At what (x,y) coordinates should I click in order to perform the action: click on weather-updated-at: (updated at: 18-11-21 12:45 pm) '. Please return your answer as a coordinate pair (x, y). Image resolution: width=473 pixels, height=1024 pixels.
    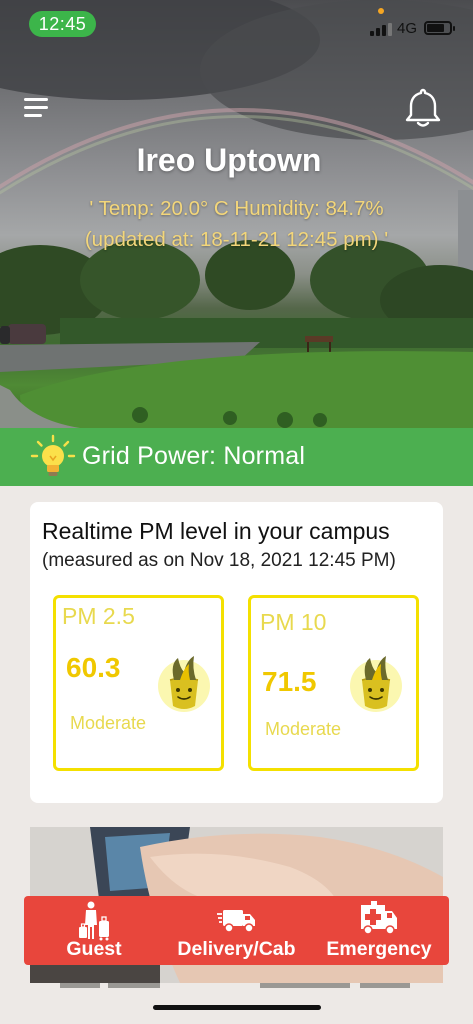
    Looking at the image, I should click on (236, 239).